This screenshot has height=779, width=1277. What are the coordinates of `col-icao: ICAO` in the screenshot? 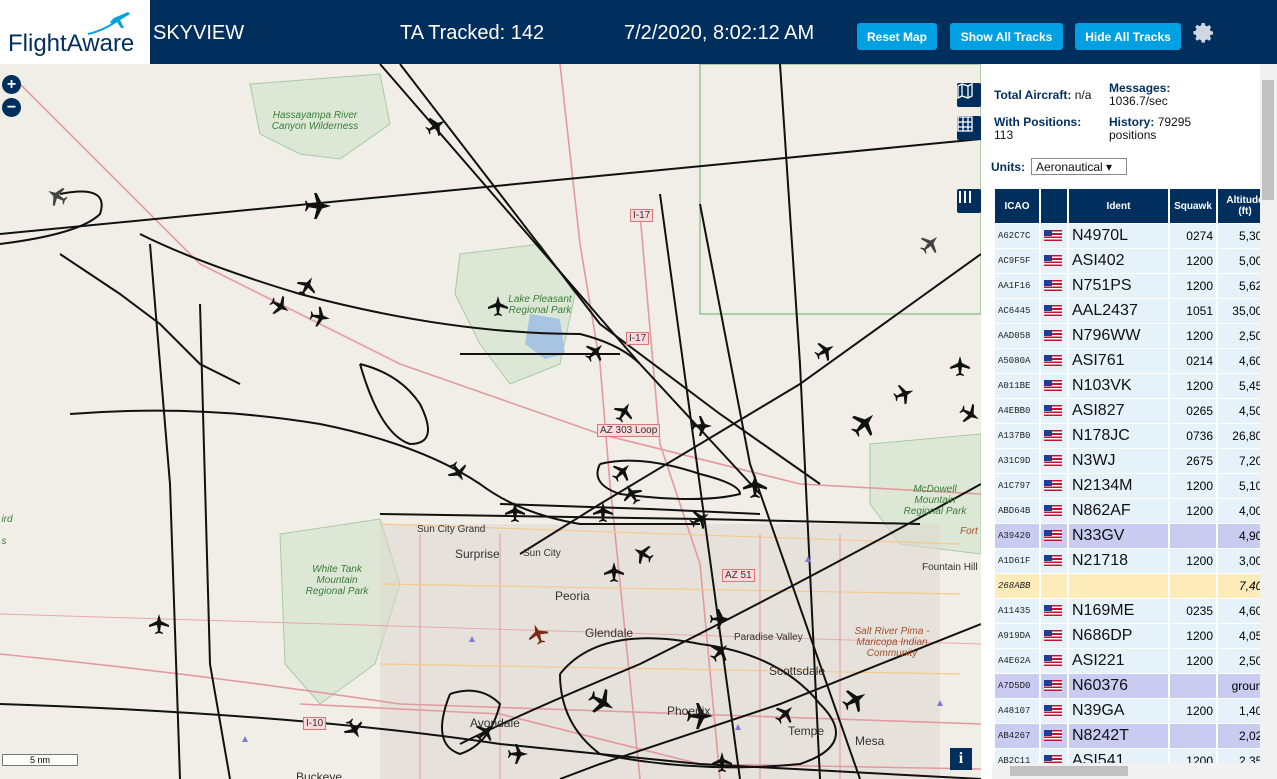 It's located at (1017, 206).